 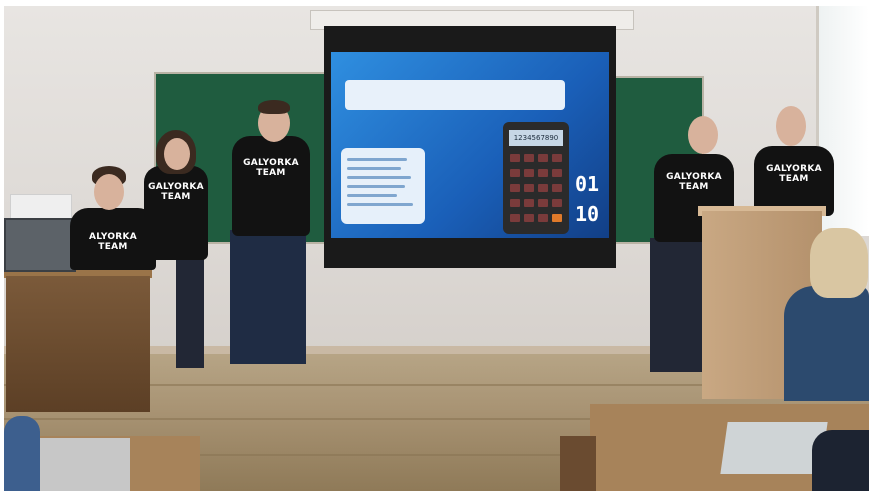 I want to click on presentation-slide: 1234567890 01 10, so click(x=470, y=145).